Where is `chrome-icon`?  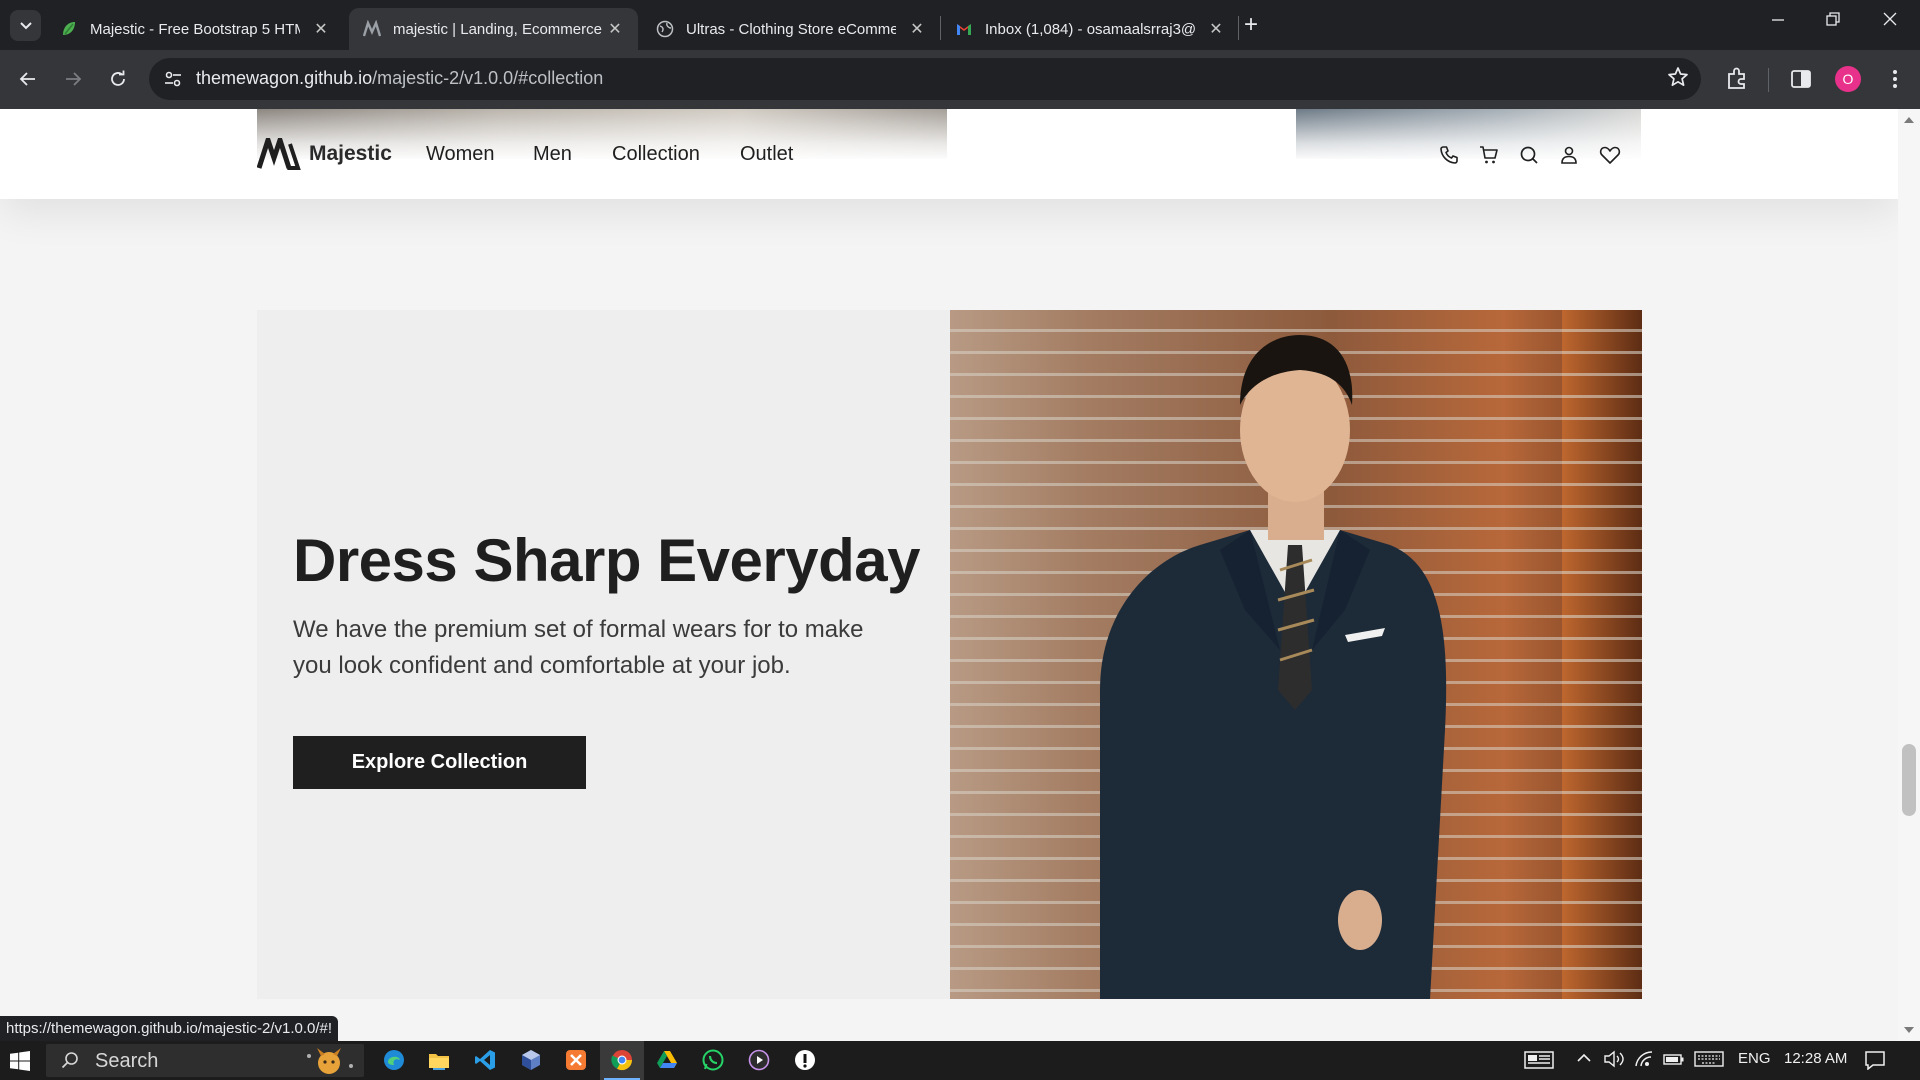 chrome-icon is located at coordinates (622, 1060).